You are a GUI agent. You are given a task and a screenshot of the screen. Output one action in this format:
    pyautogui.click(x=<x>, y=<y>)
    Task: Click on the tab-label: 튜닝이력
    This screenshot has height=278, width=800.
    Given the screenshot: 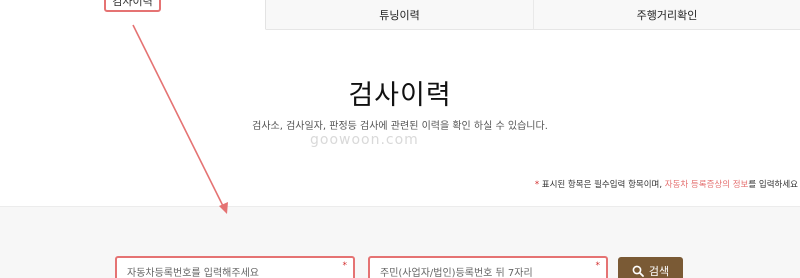 What is the action you would take?
    pyautogui.click(x=399, y=15)
    